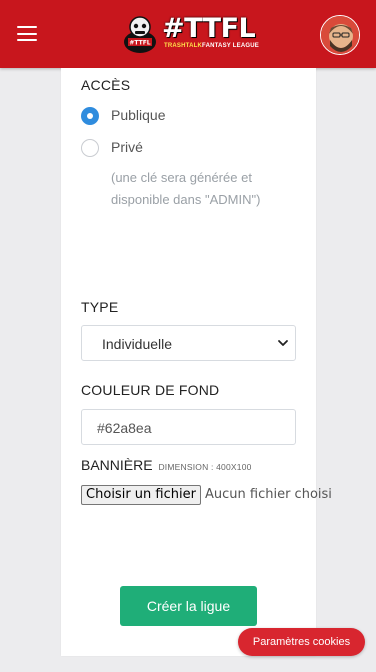  What do you see at coordinates (90, 148) in the screenshot?
I see `radio-unchecked-icon` at bounding box center [90, 148].